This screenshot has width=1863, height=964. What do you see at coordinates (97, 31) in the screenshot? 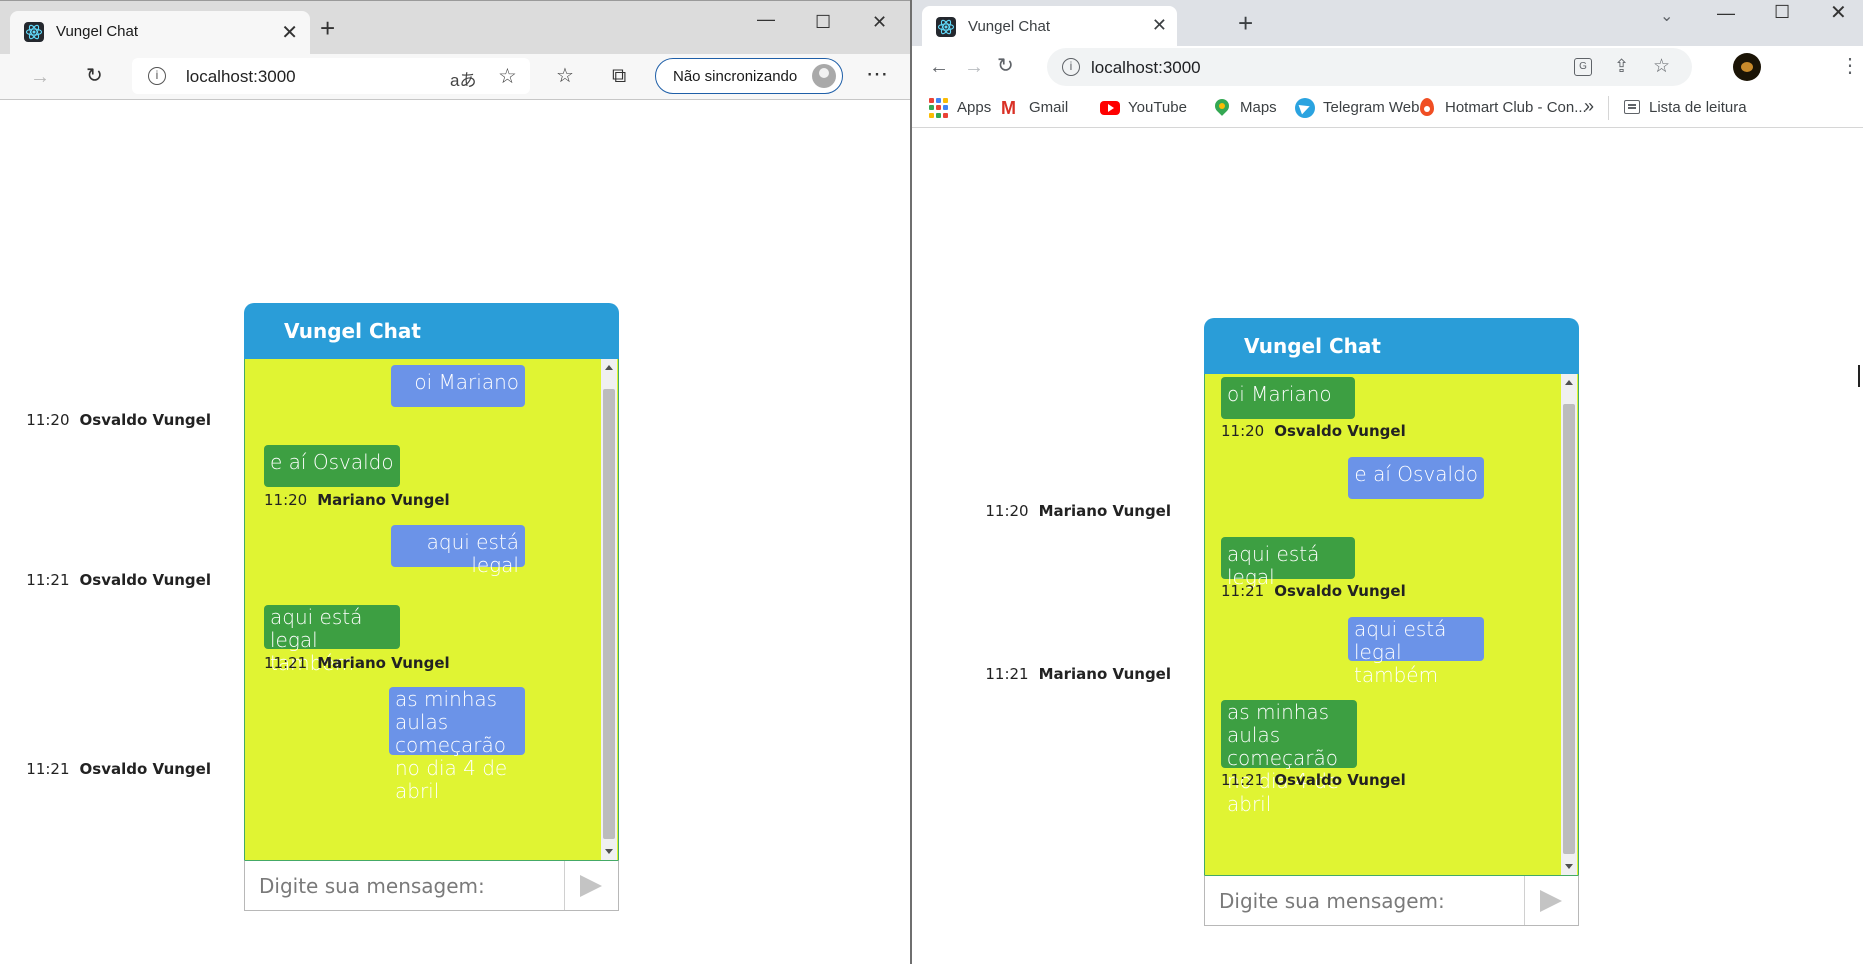
I see `edge-tab-title: Vungel Chat` at bounding box center [97, 31].